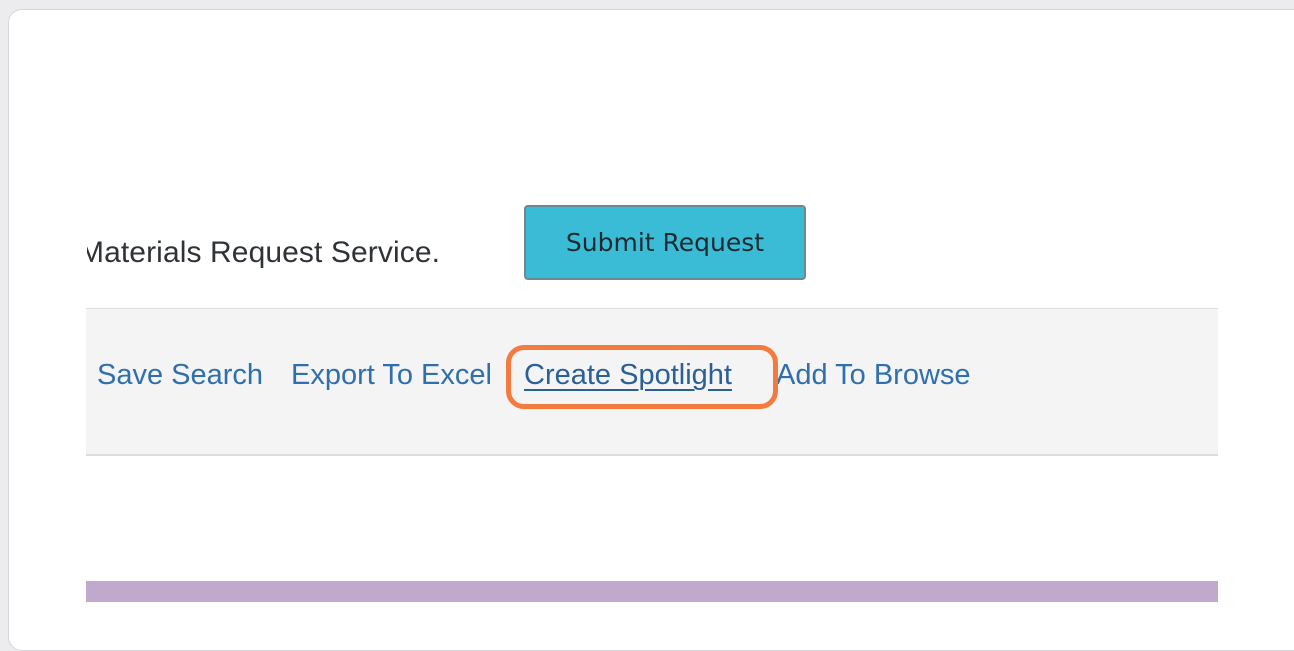  Describe the element at coordinates (665, 242) in the screenshot. I see `submit-request-button: Submit Request` at that location.